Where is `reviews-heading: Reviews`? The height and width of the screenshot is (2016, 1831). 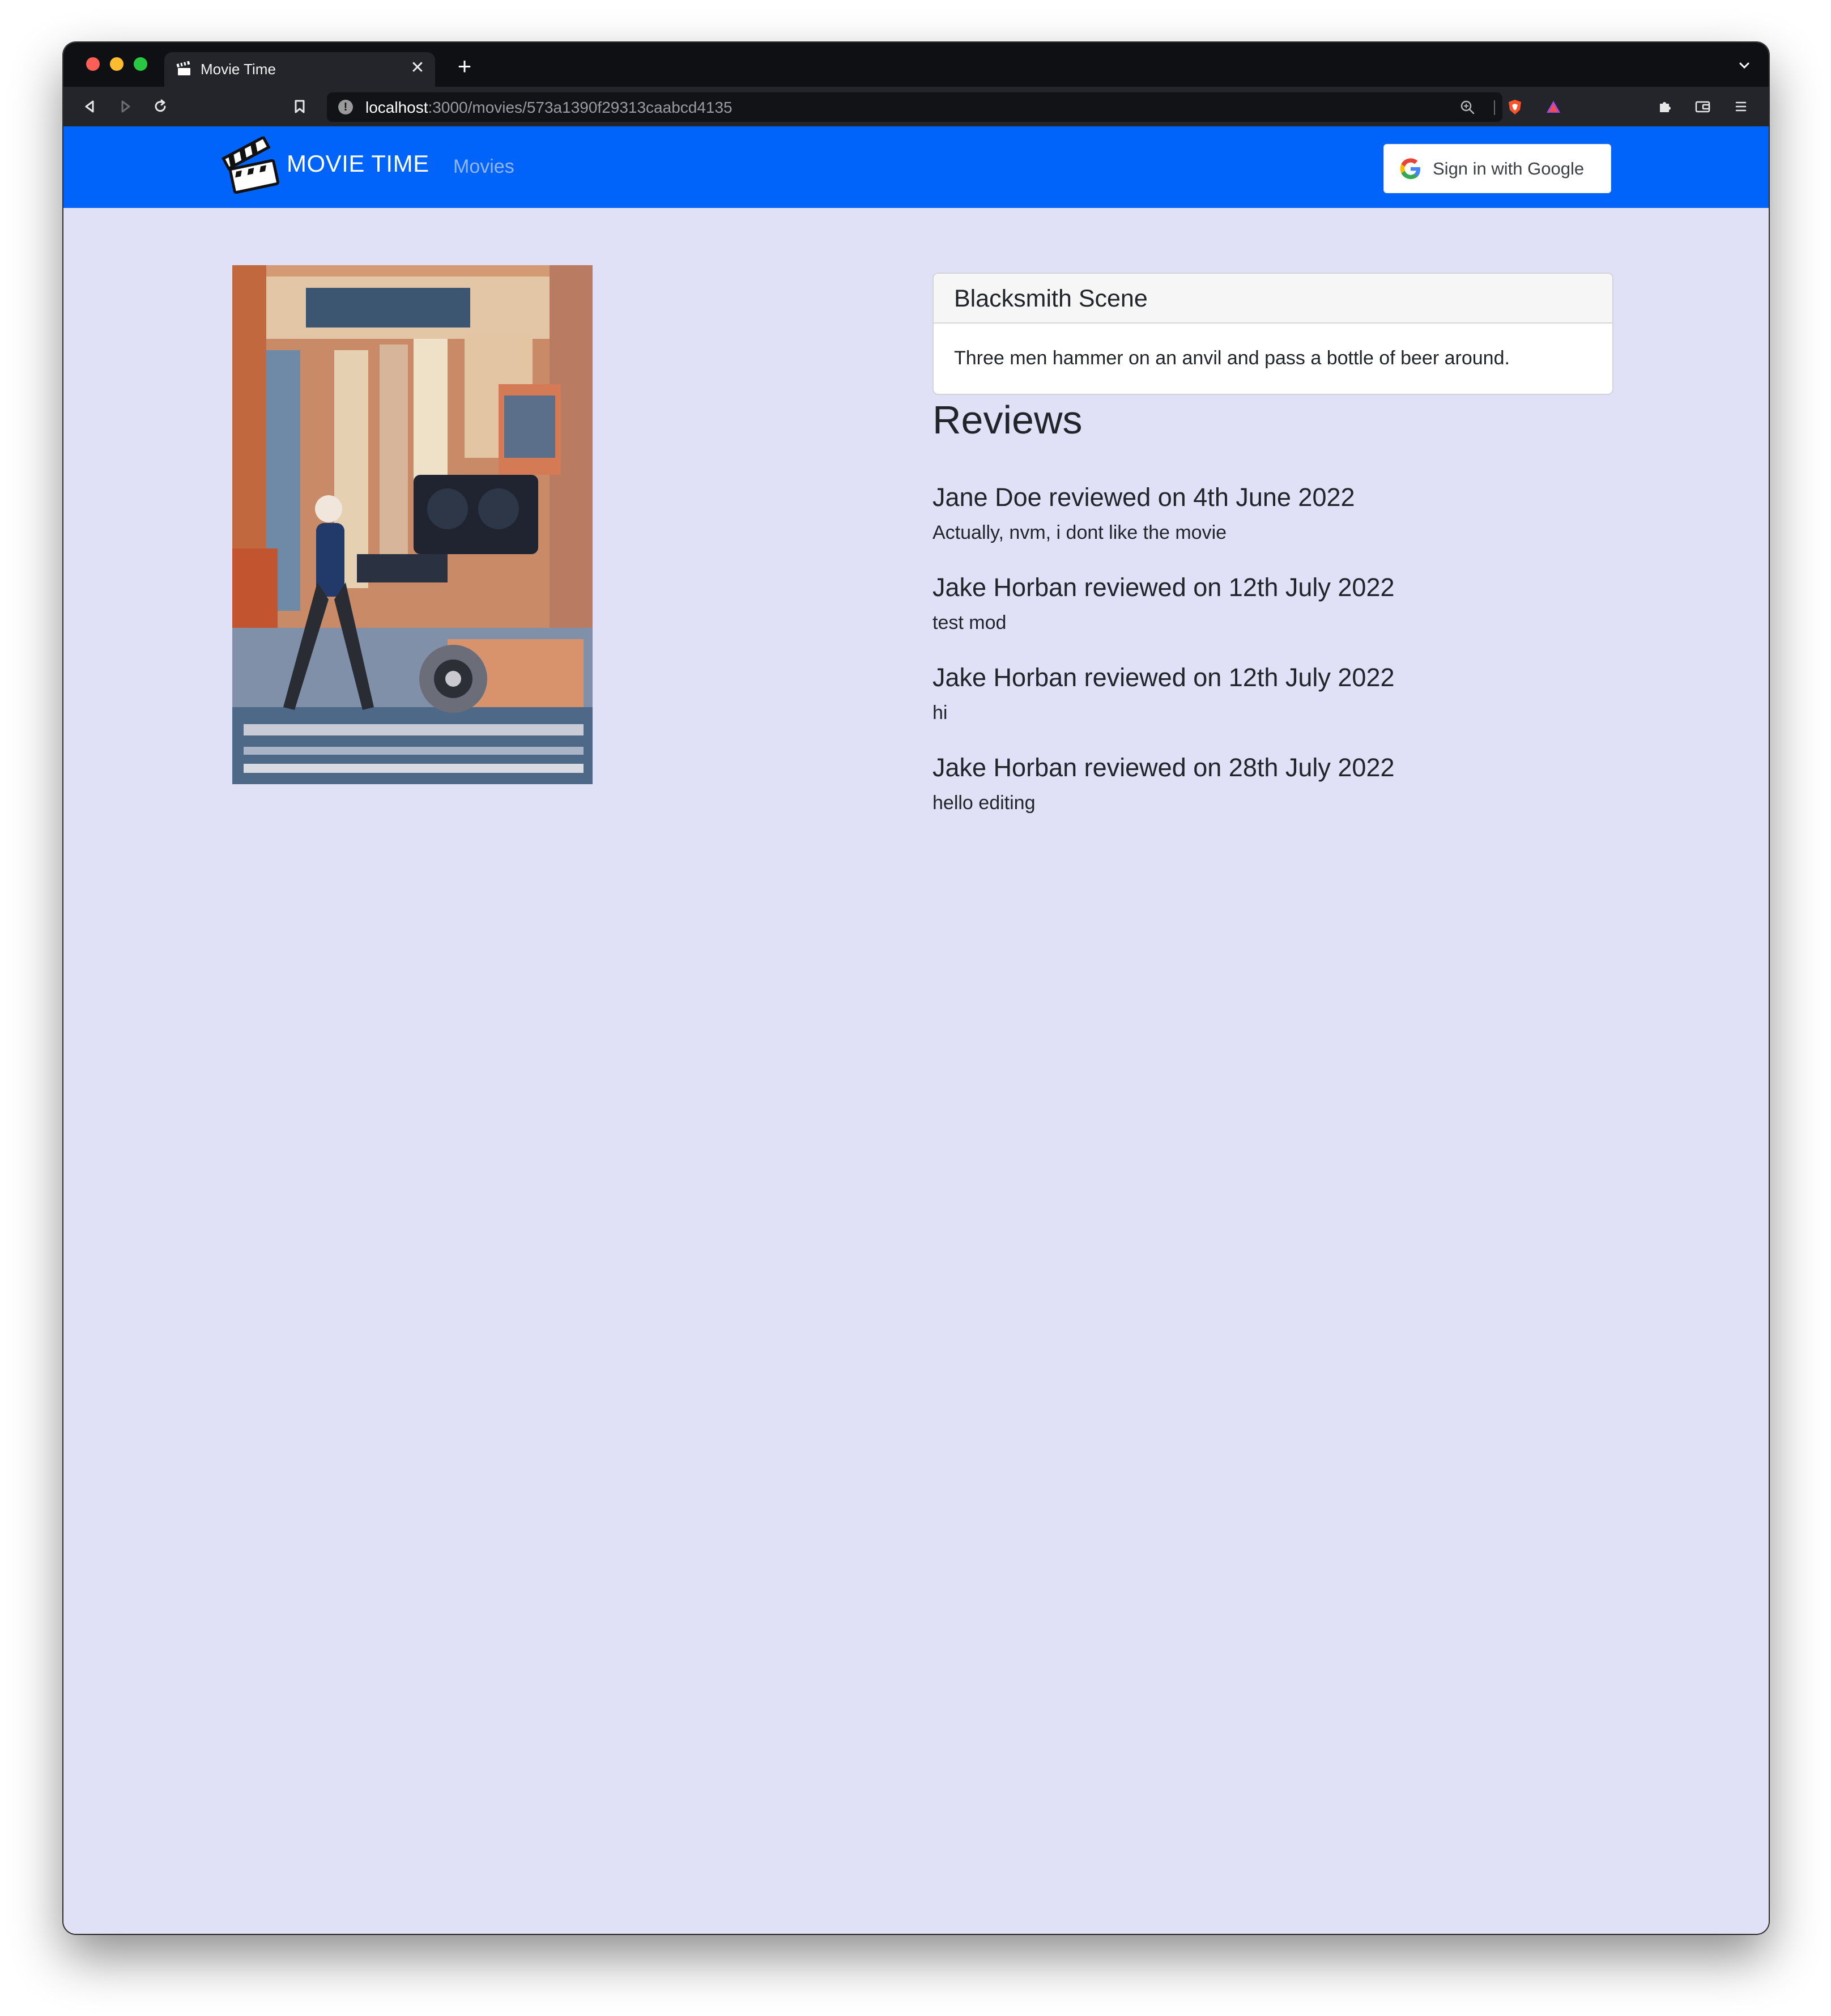 reviews-heading: Reviews is located at coordinates (1007, 420).